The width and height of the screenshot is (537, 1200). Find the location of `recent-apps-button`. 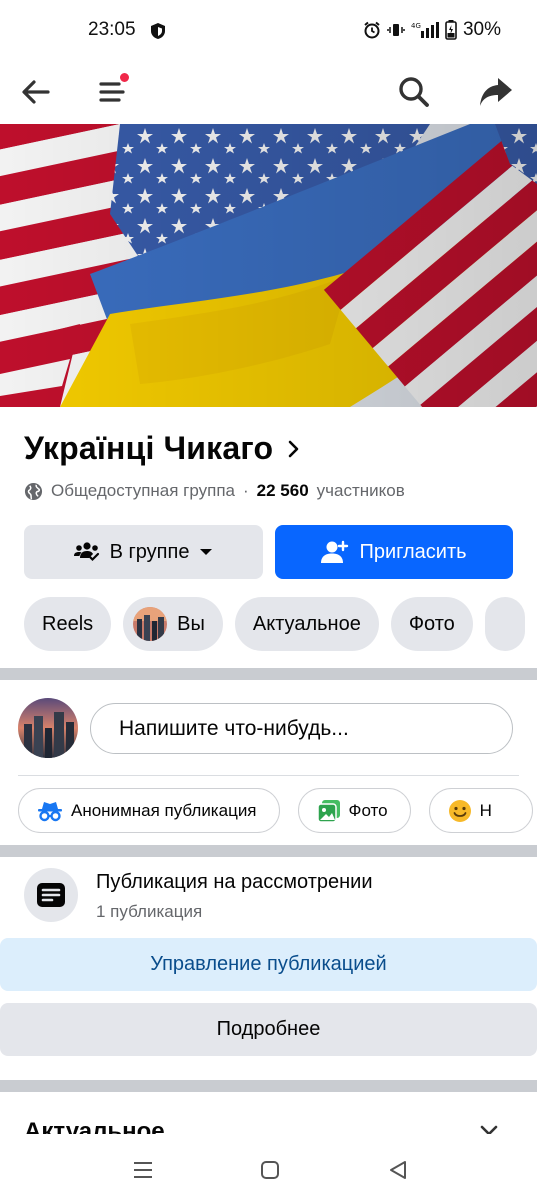

recent-apps-button is located at coordinates (143, 1170).